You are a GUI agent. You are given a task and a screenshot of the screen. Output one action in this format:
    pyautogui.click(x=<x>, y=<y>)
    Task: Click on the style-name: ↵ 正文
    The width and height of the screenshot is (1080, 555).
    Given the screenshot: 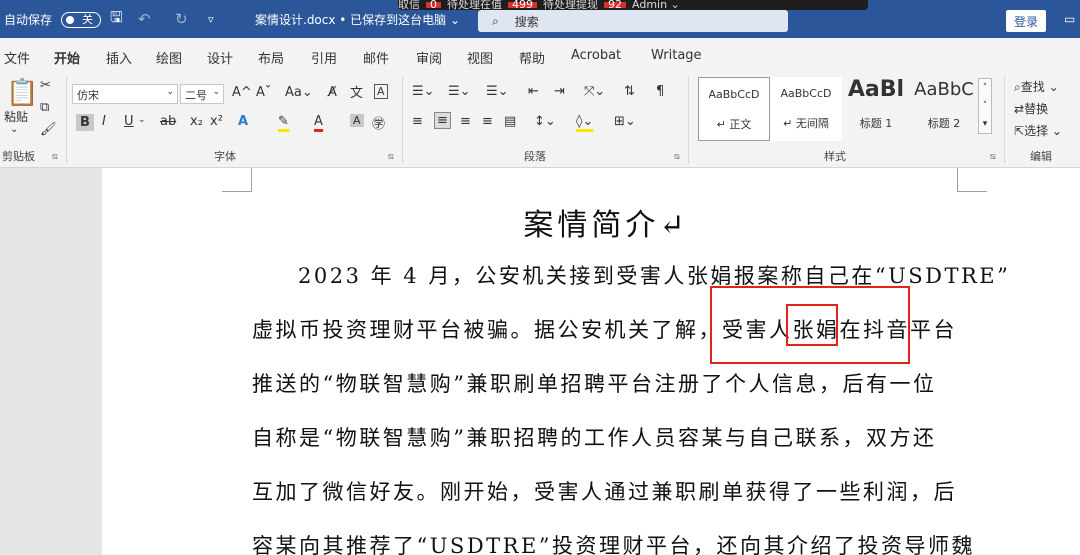 What is the action you would take?
    pyautogui.click(x=734, y=124)
    